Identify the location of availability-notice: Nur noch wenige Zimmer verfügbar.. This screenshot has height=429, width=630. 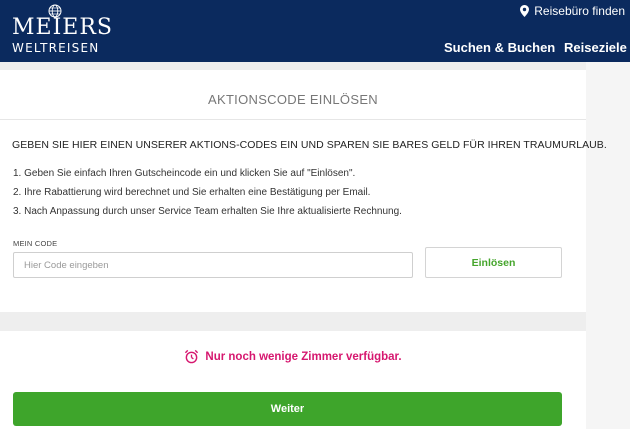
(293, 356).